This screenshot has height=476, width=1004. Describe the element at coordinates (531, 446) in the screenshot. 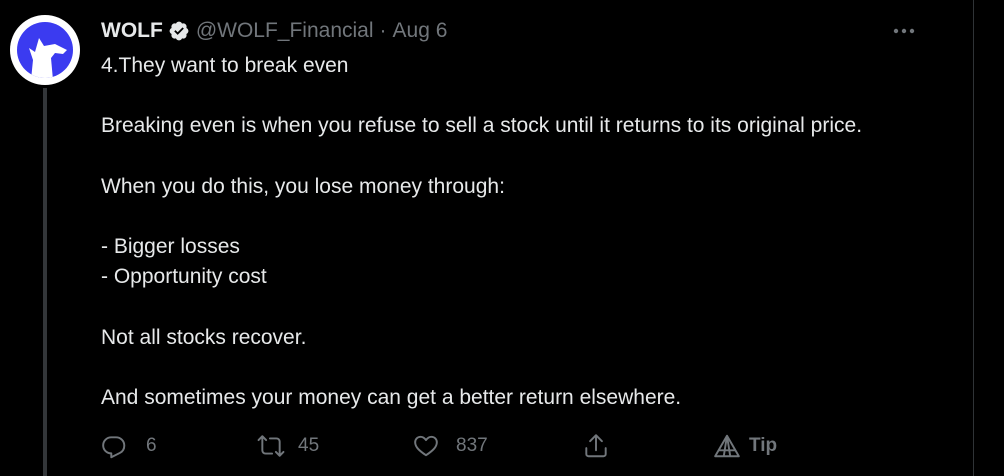

I see `tweet-actions: 6 45 837 Tip` at that location.